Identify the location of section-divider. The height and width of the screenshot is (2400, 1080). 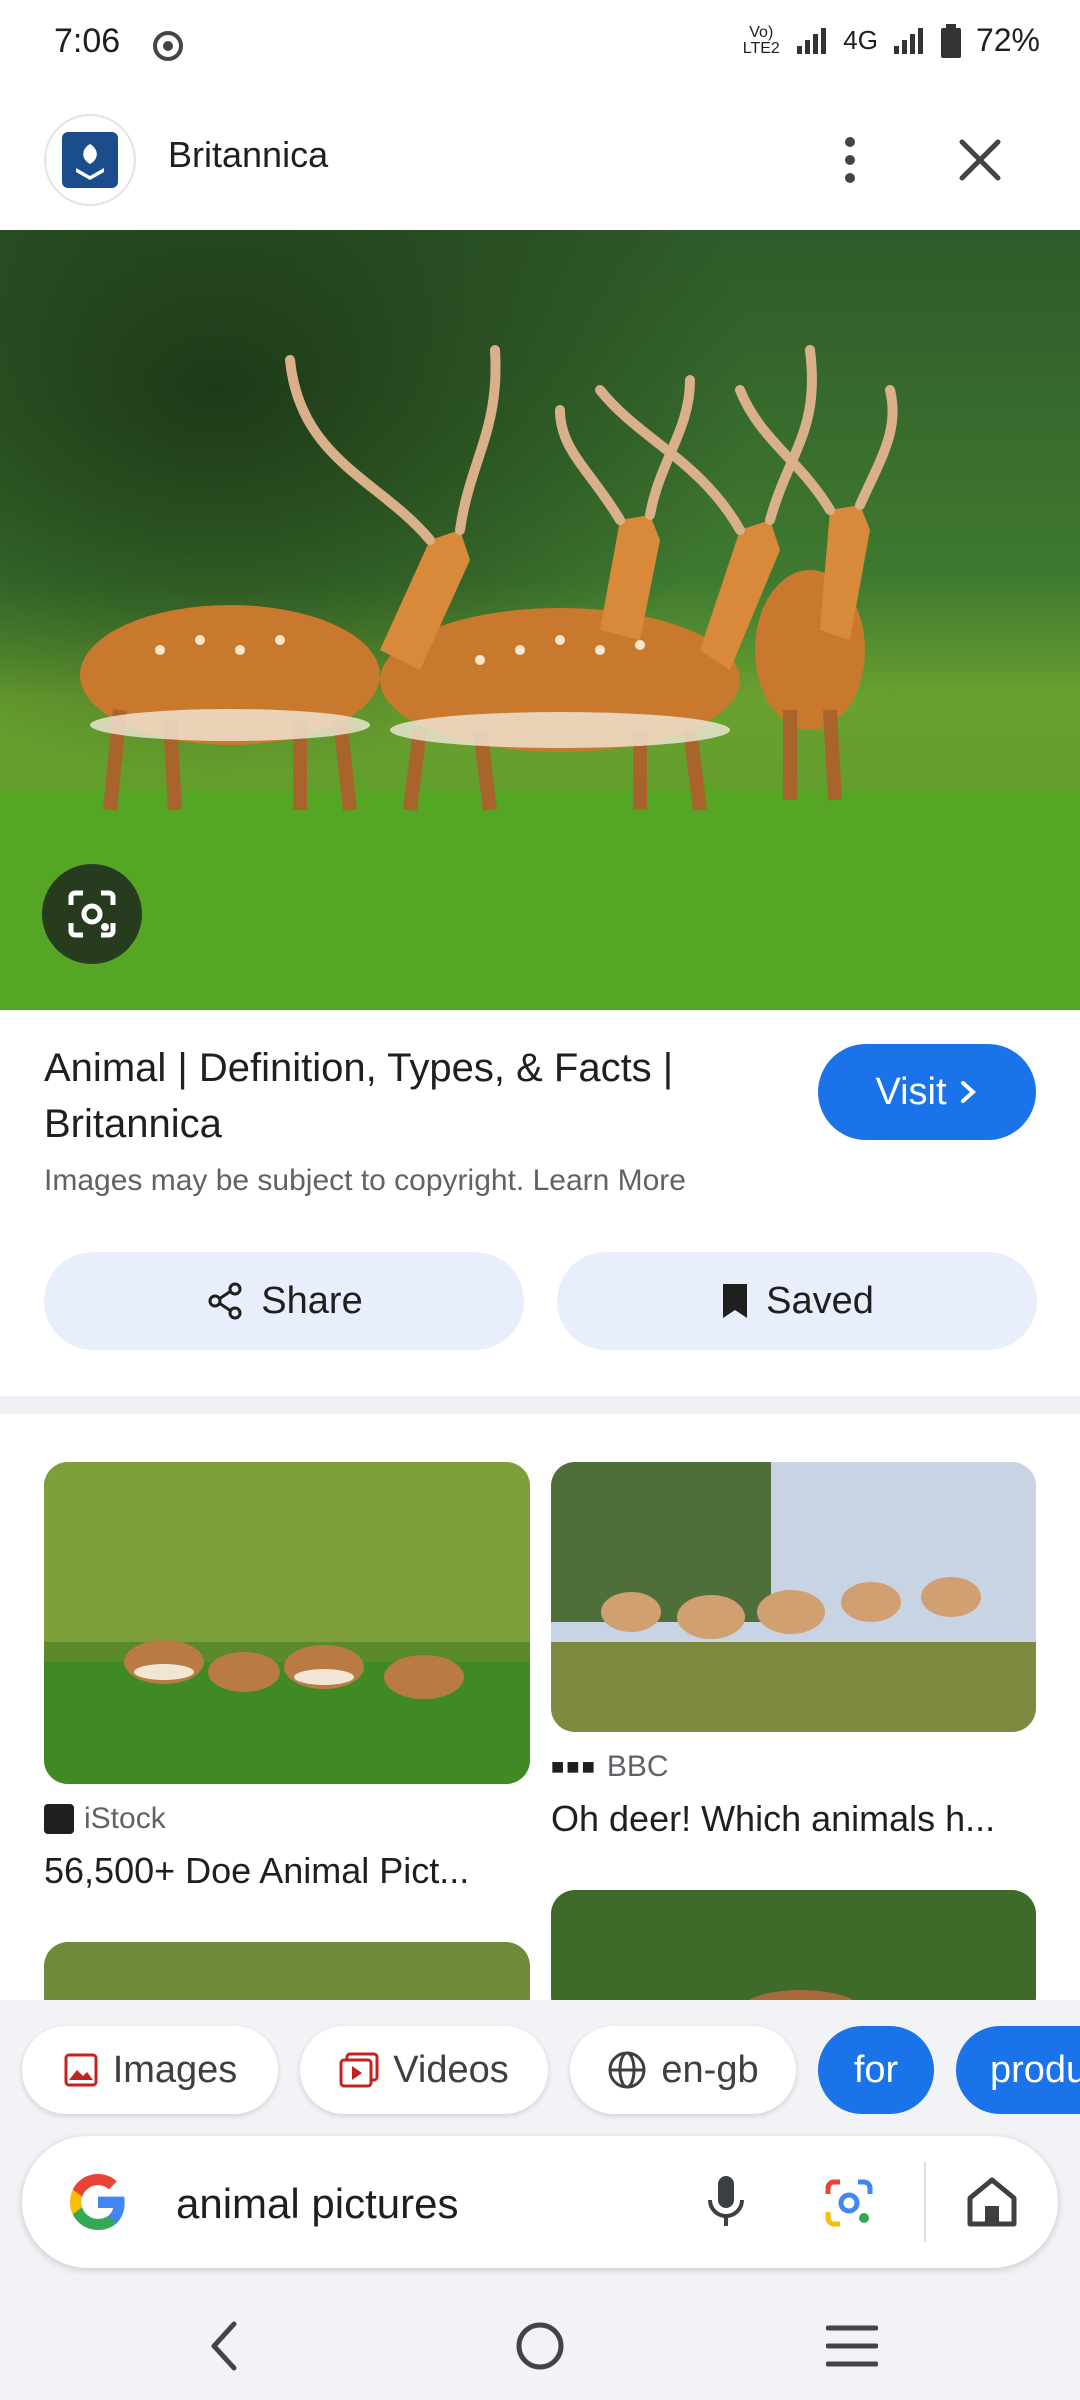
(540, 1405).